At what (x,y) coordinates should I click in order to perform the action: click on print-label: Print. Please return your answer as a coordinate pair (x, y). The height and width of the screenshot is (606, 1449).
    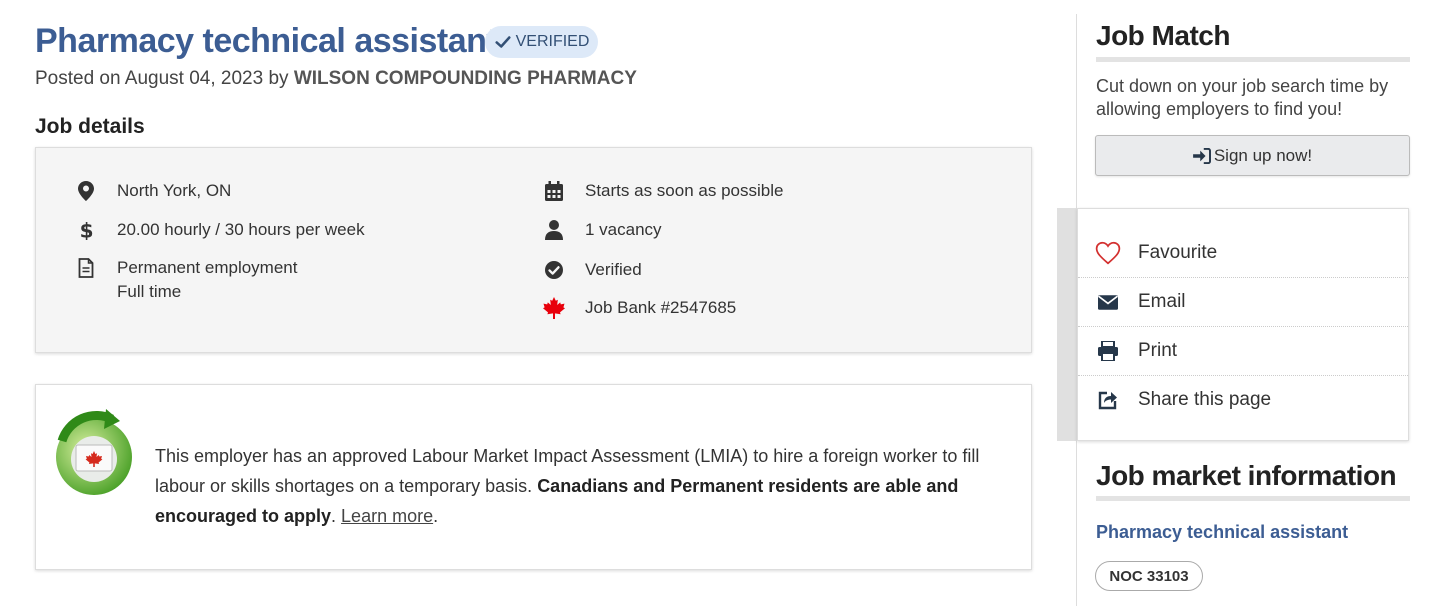
    Looking at the image, I should click on (1158, 350).